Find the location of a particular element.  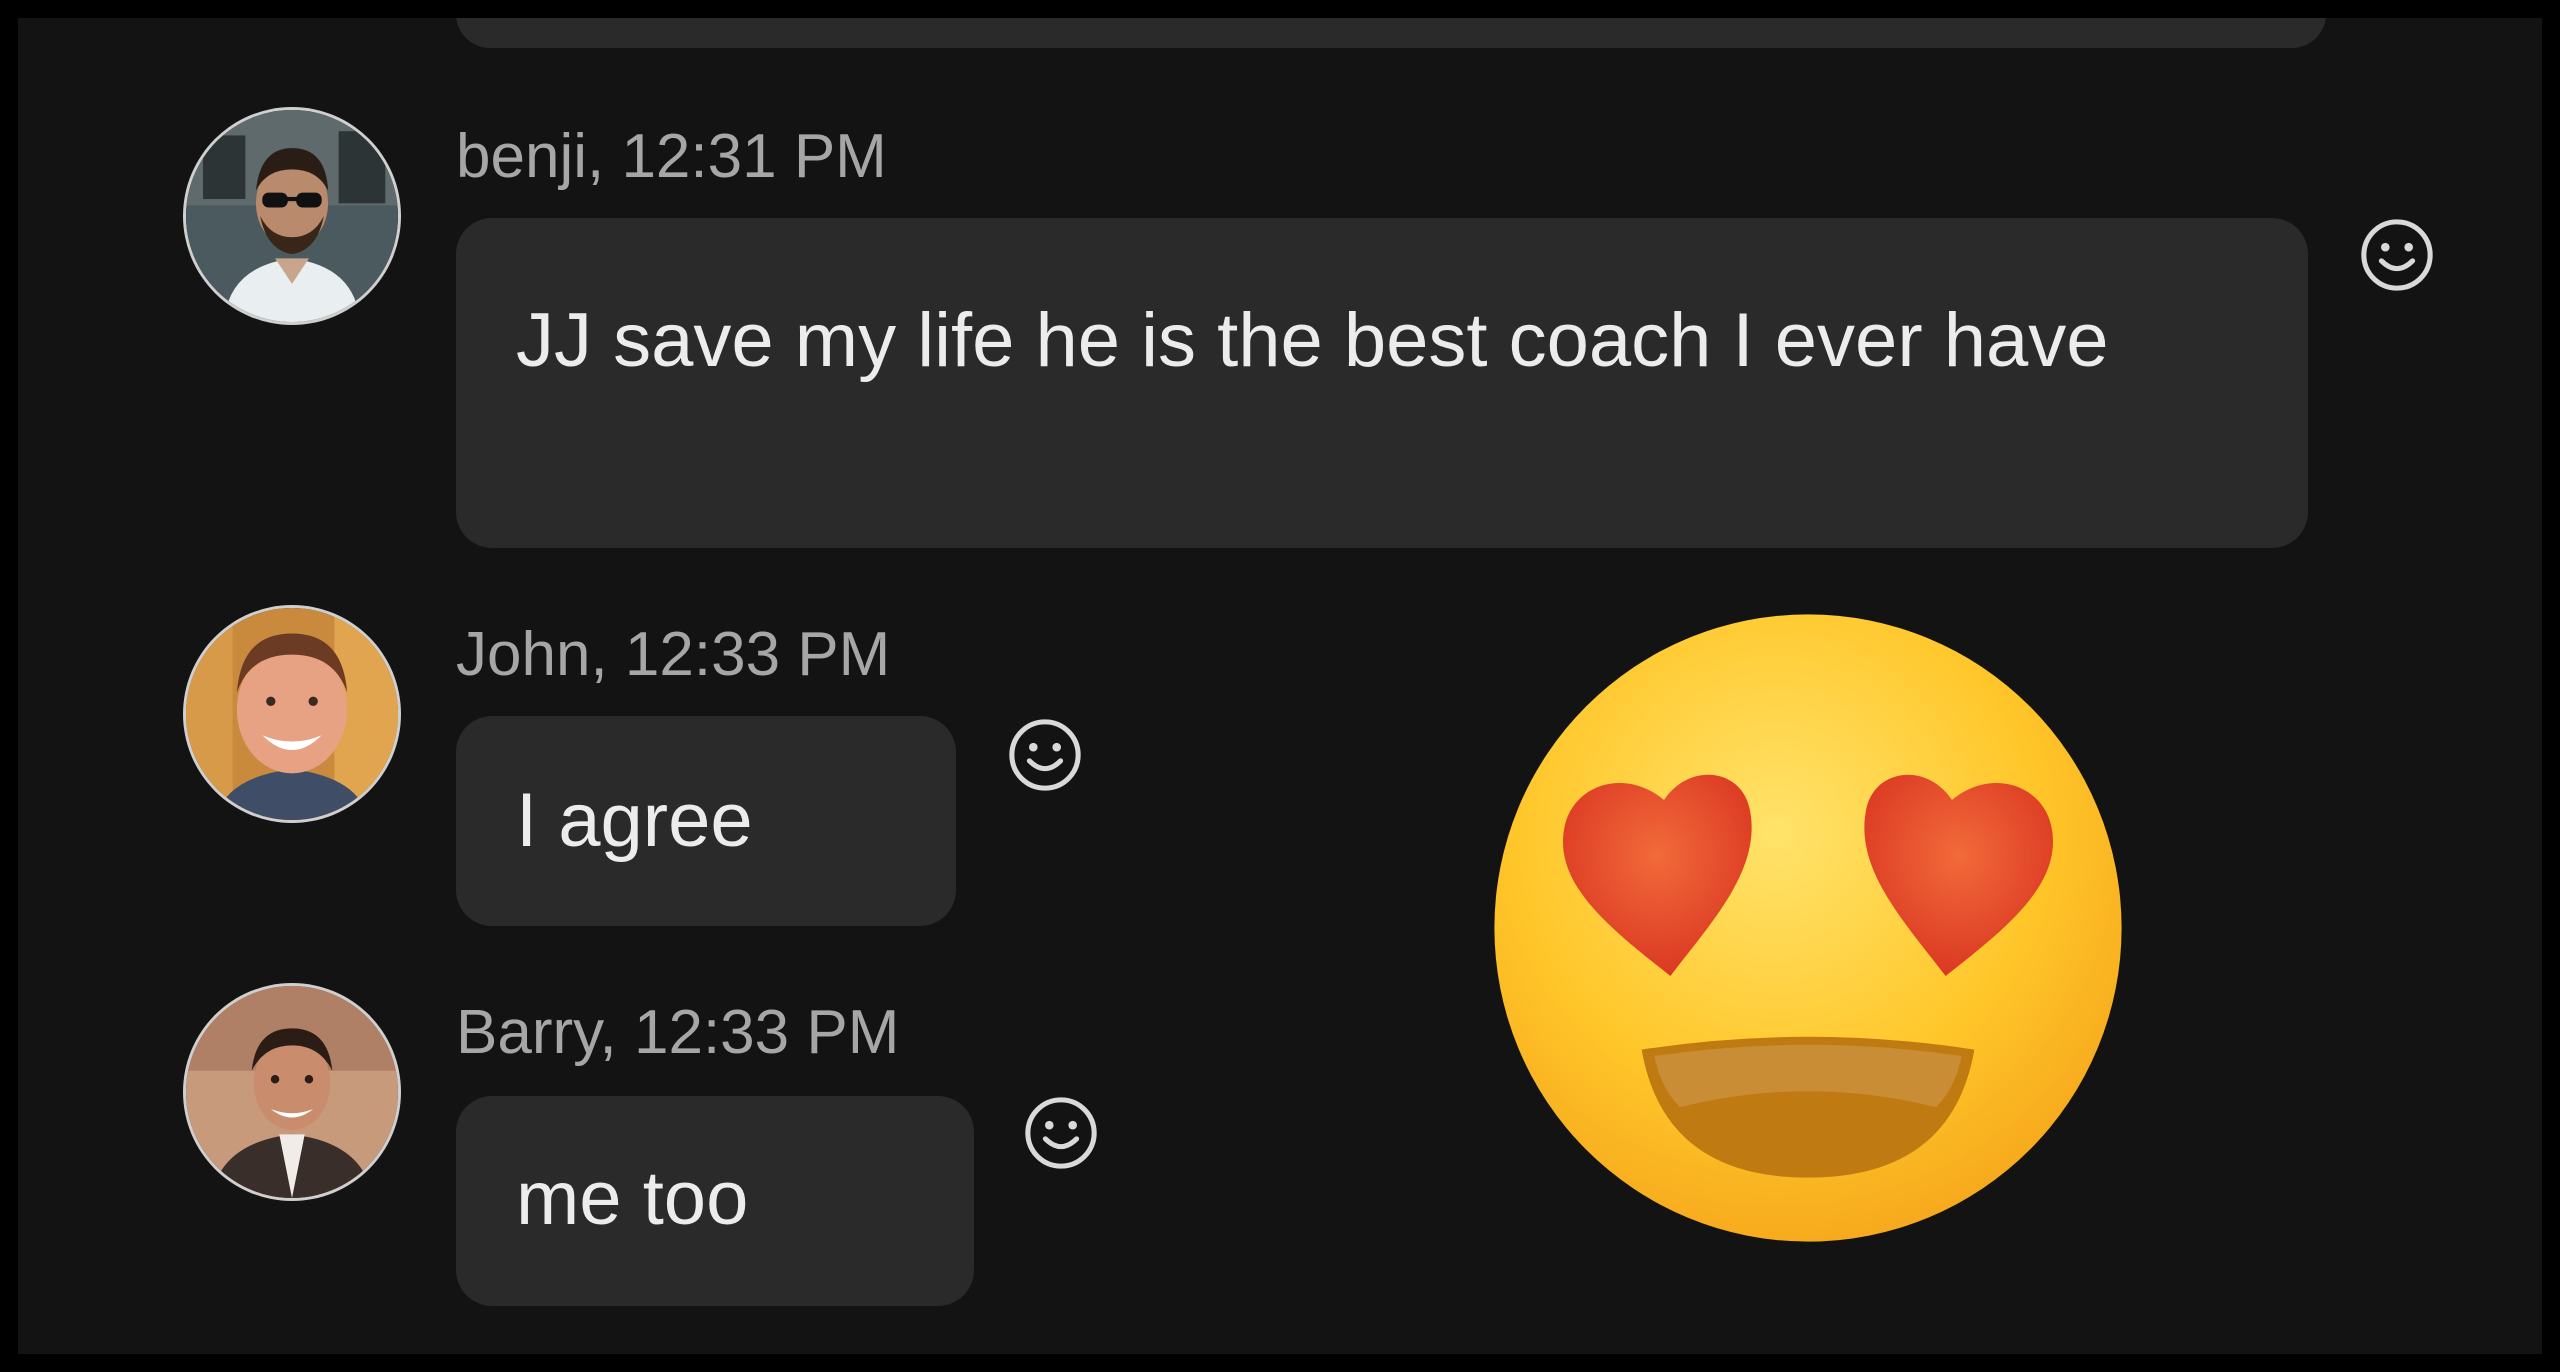

avatar-john-image is located at coordinates (292, 714).